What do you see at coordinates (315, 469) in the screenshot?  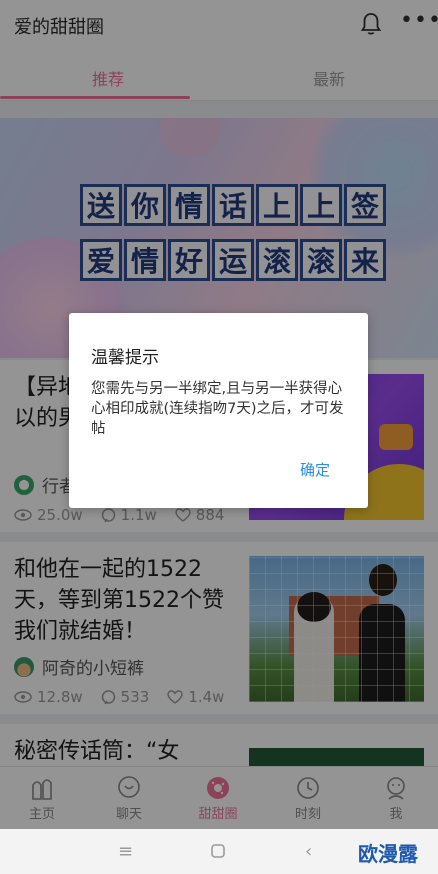 I see `confirm-button: 确定` at bounding box center [315, 469].